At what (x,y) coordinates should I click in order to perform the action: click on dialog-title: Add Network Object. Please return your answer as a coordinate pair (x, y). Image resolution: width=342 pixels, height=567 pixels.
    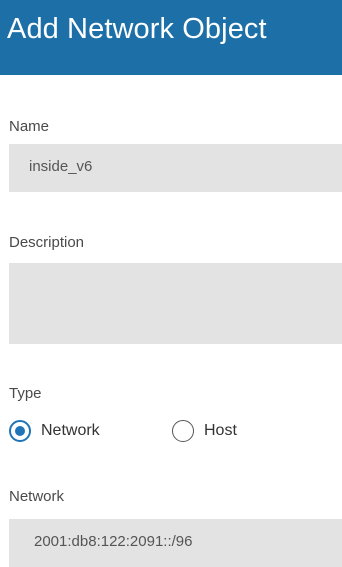
    Looking at the image, I should click on (137, 29).